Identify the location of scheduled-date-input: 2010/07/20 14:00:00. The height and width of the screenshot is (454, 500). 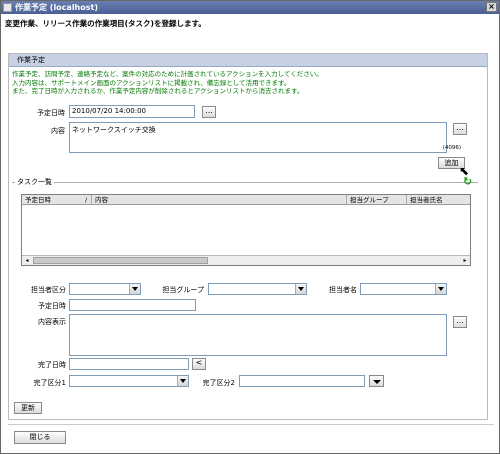
(132, 111).